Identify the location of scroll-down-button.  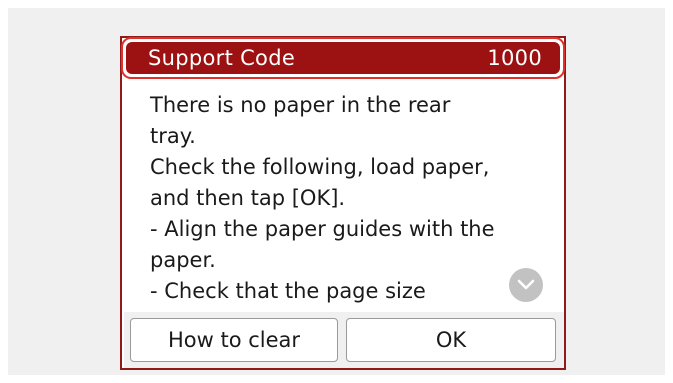
(526, 285).